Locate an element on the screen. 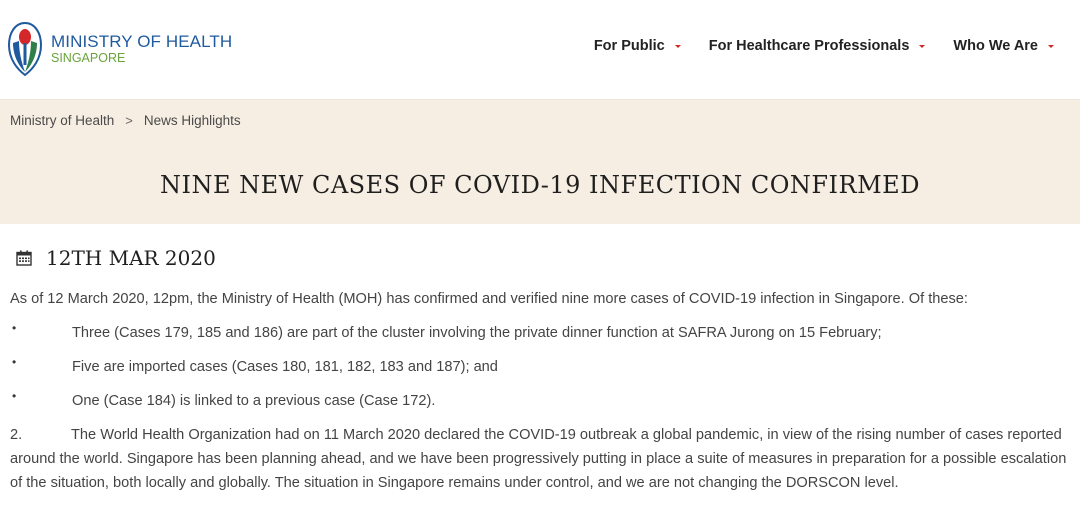 This screenshot has height=532, width=1080. nav-for-healthcare-professionals: For Healthcare Professionals is located at coordinates (817, 46).